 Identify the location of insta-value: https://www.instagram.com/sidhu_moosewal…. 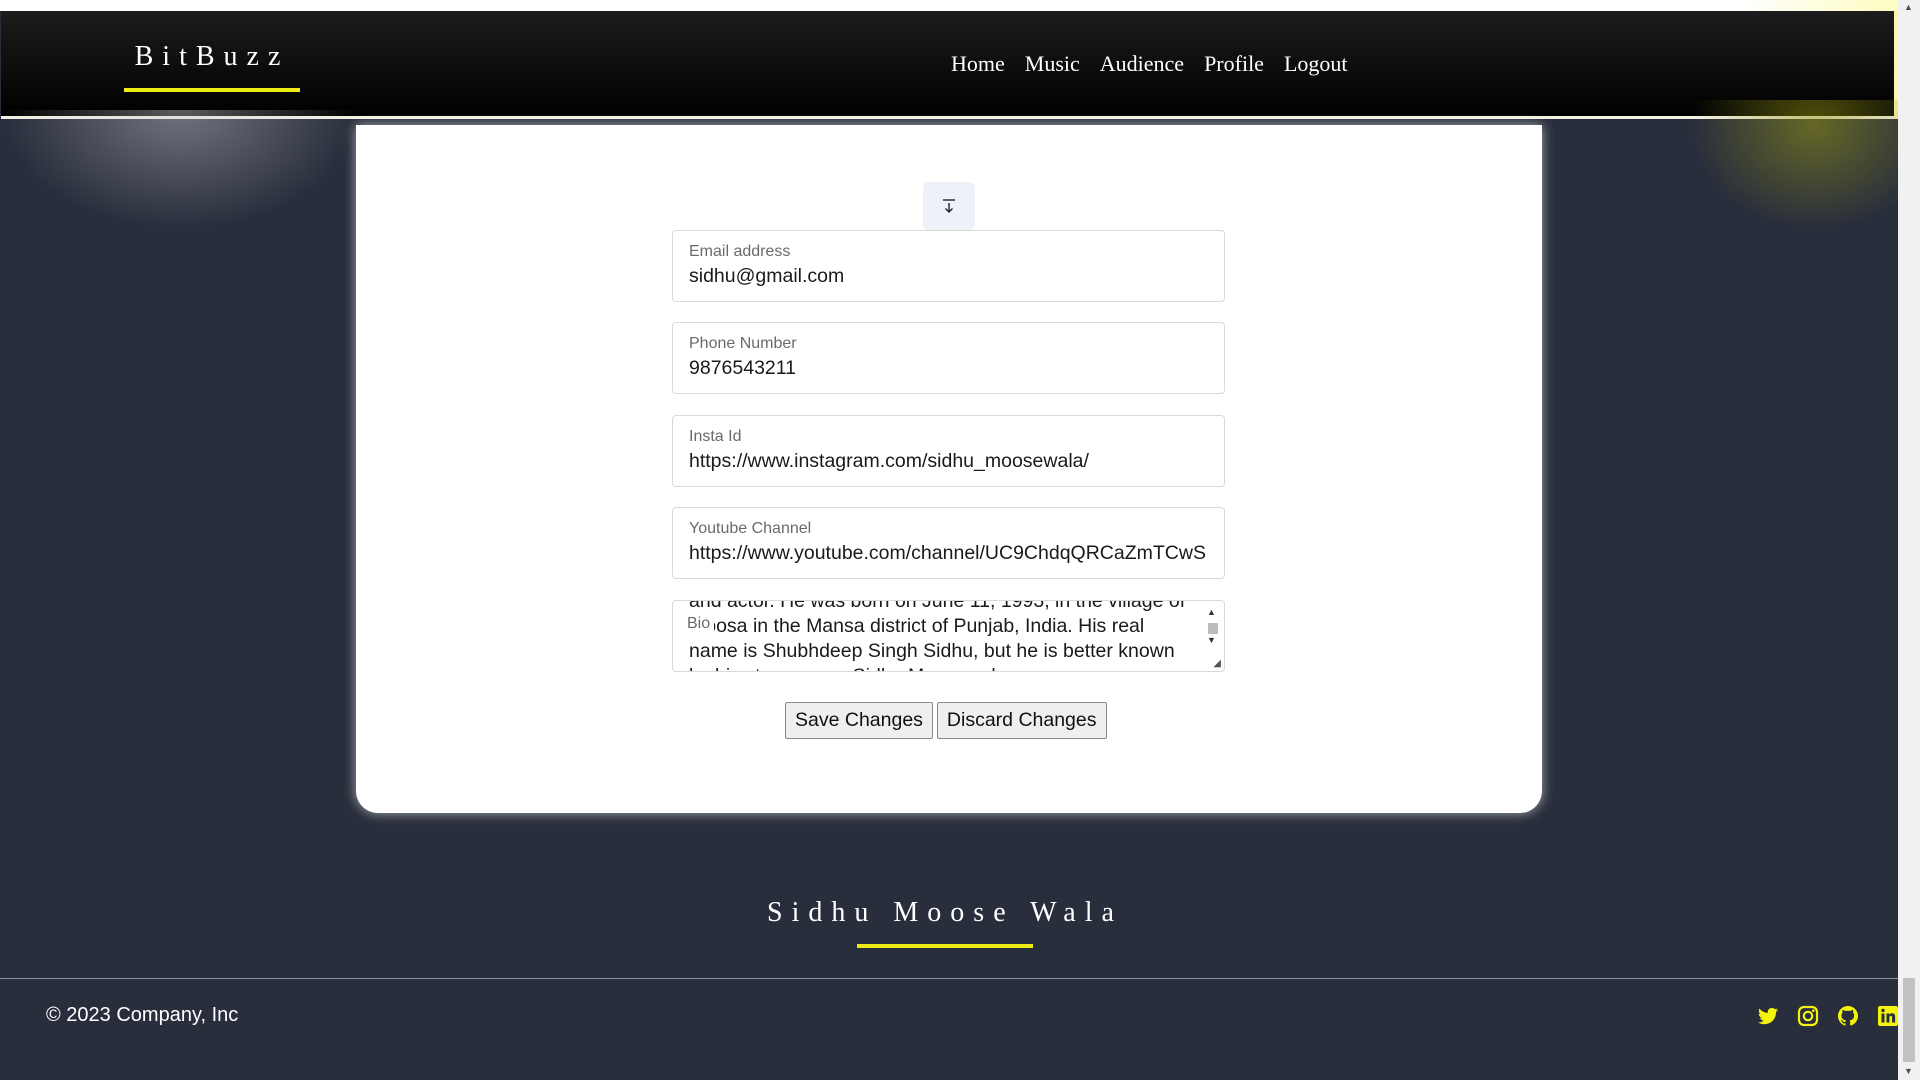
(949, 461).